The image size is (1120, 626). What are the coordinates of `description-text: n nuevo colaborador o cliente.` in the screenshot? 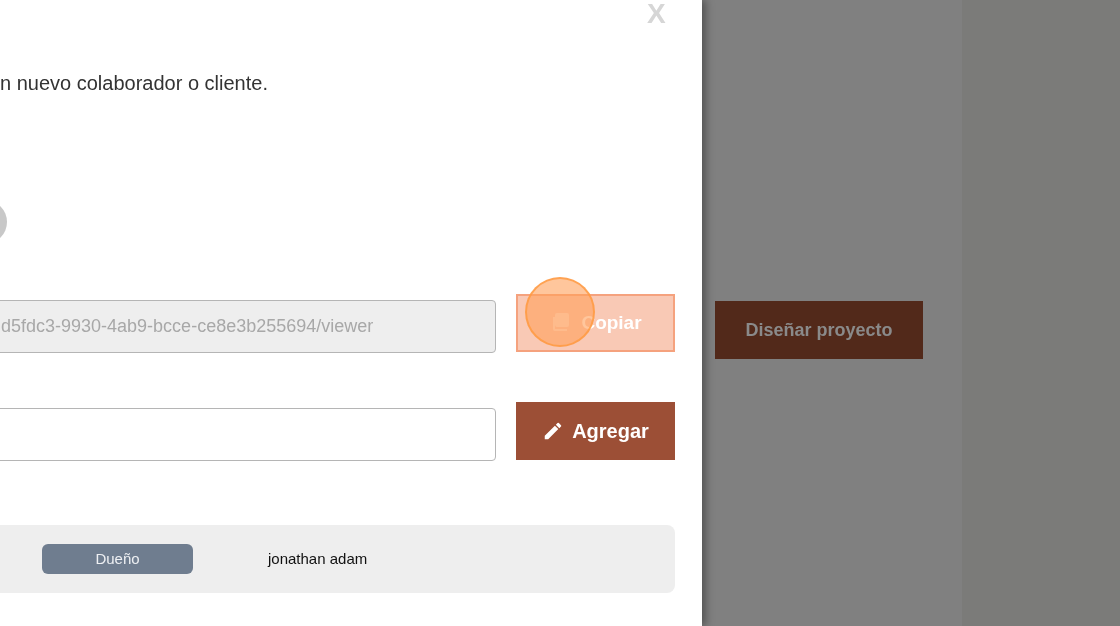 It's located at (134, 83).